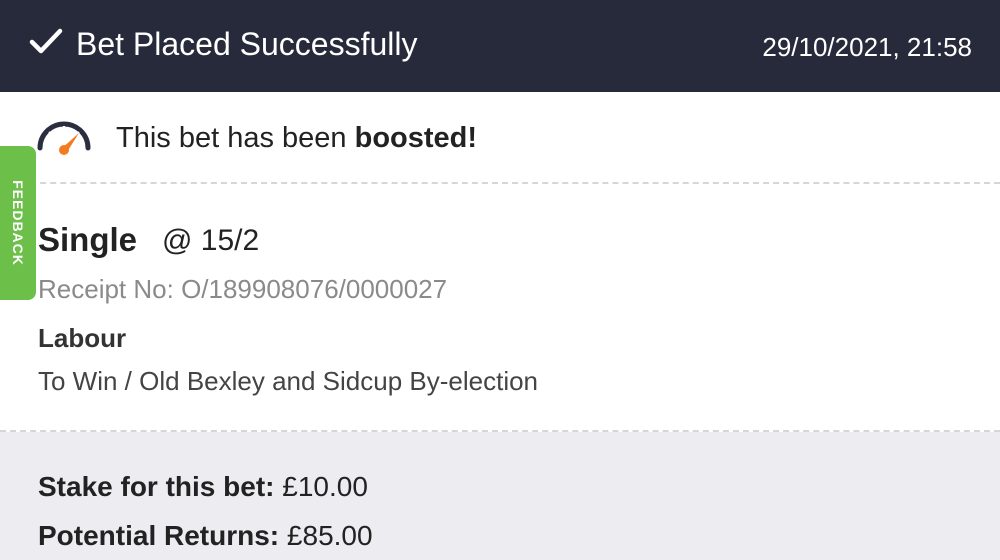 Image resolution: width=1000 pixels, height=560 pixels. I want to click on stake-label: Stake for this bet:, so click(156, 486).